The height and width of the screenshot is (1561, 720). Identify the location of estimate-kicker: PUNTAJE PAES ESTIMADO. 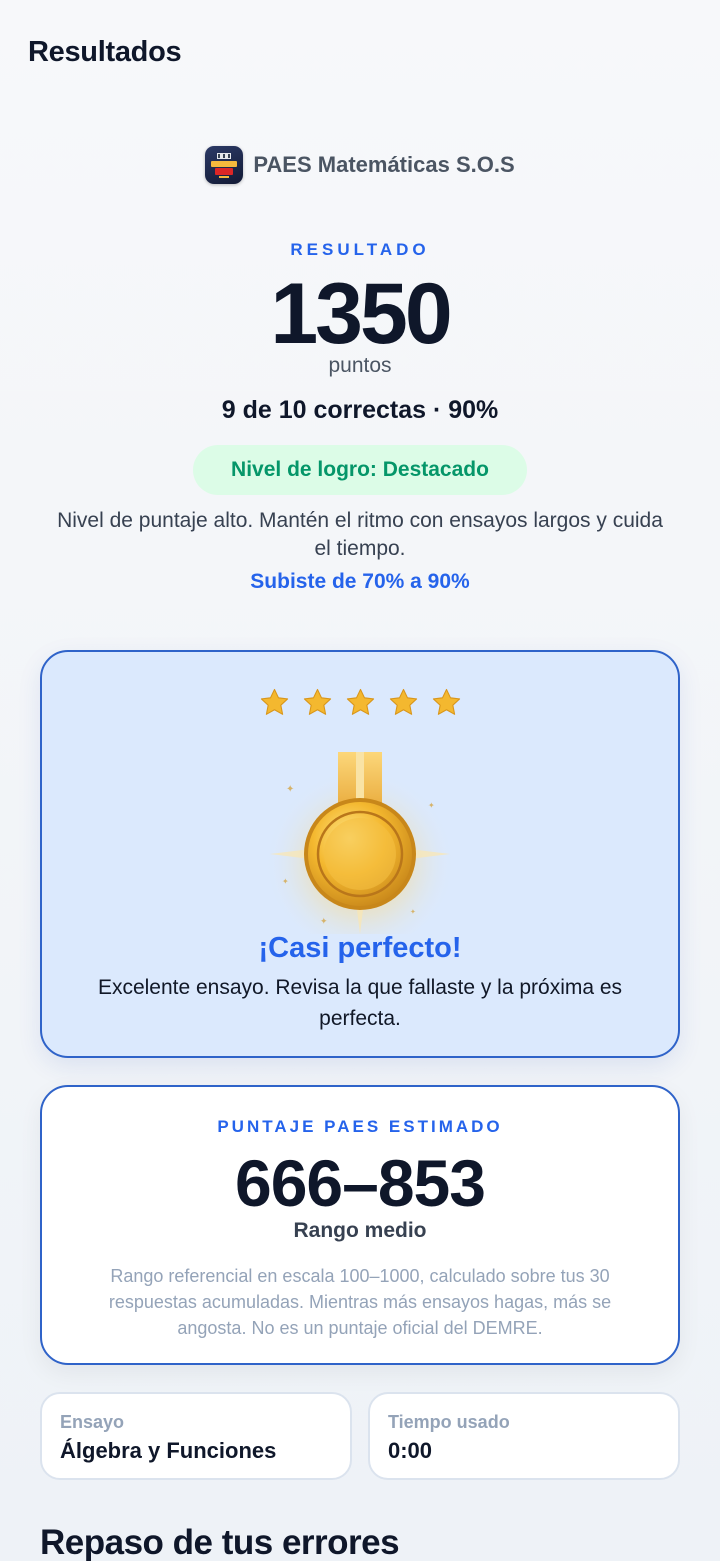
(360, 1126).